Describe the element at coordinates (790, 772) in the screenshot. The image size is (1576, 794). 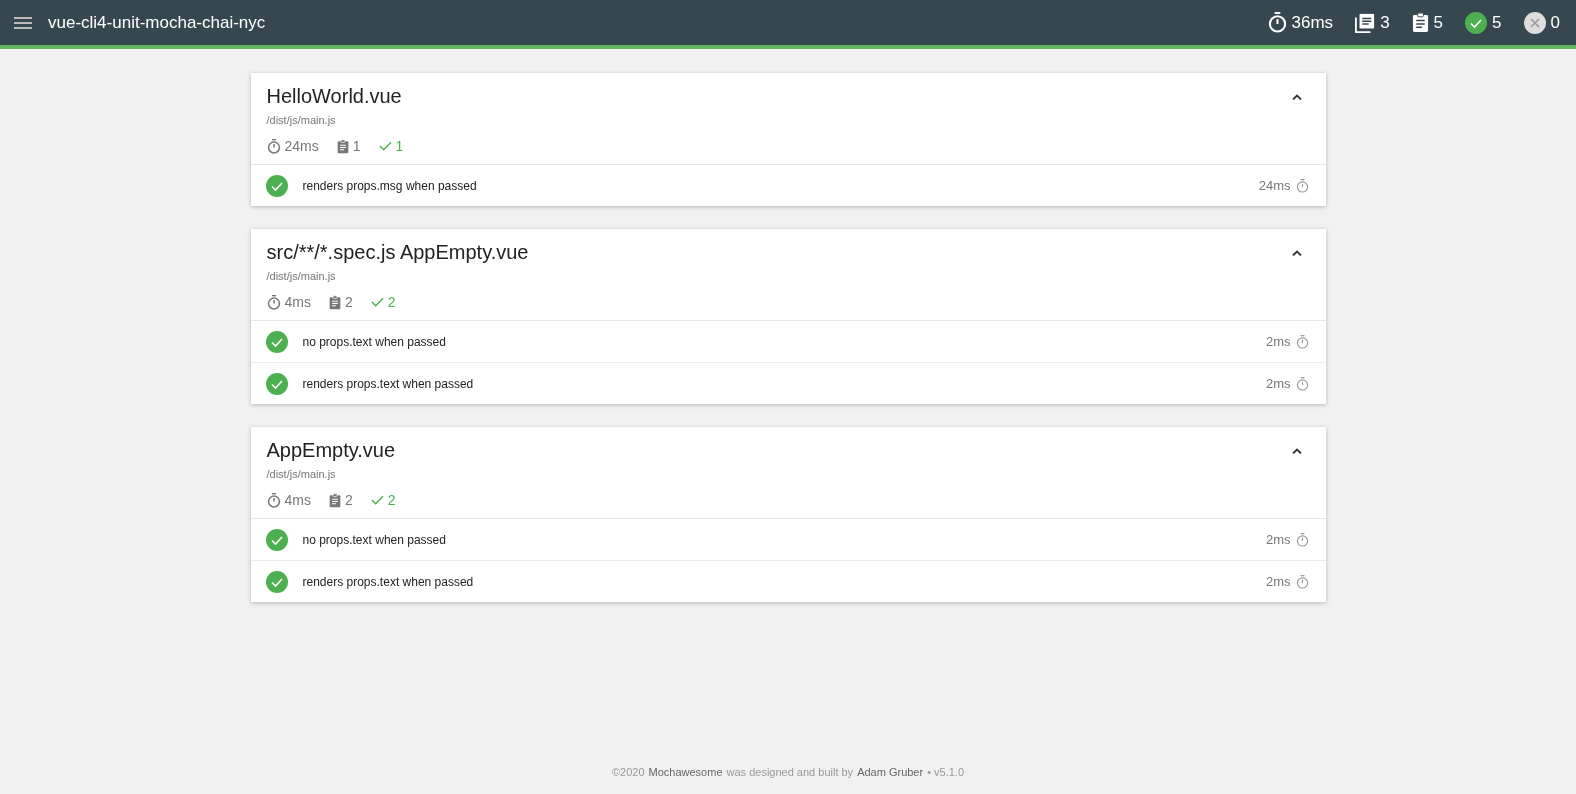
I see `credit-text: was designed and built by` at that location.